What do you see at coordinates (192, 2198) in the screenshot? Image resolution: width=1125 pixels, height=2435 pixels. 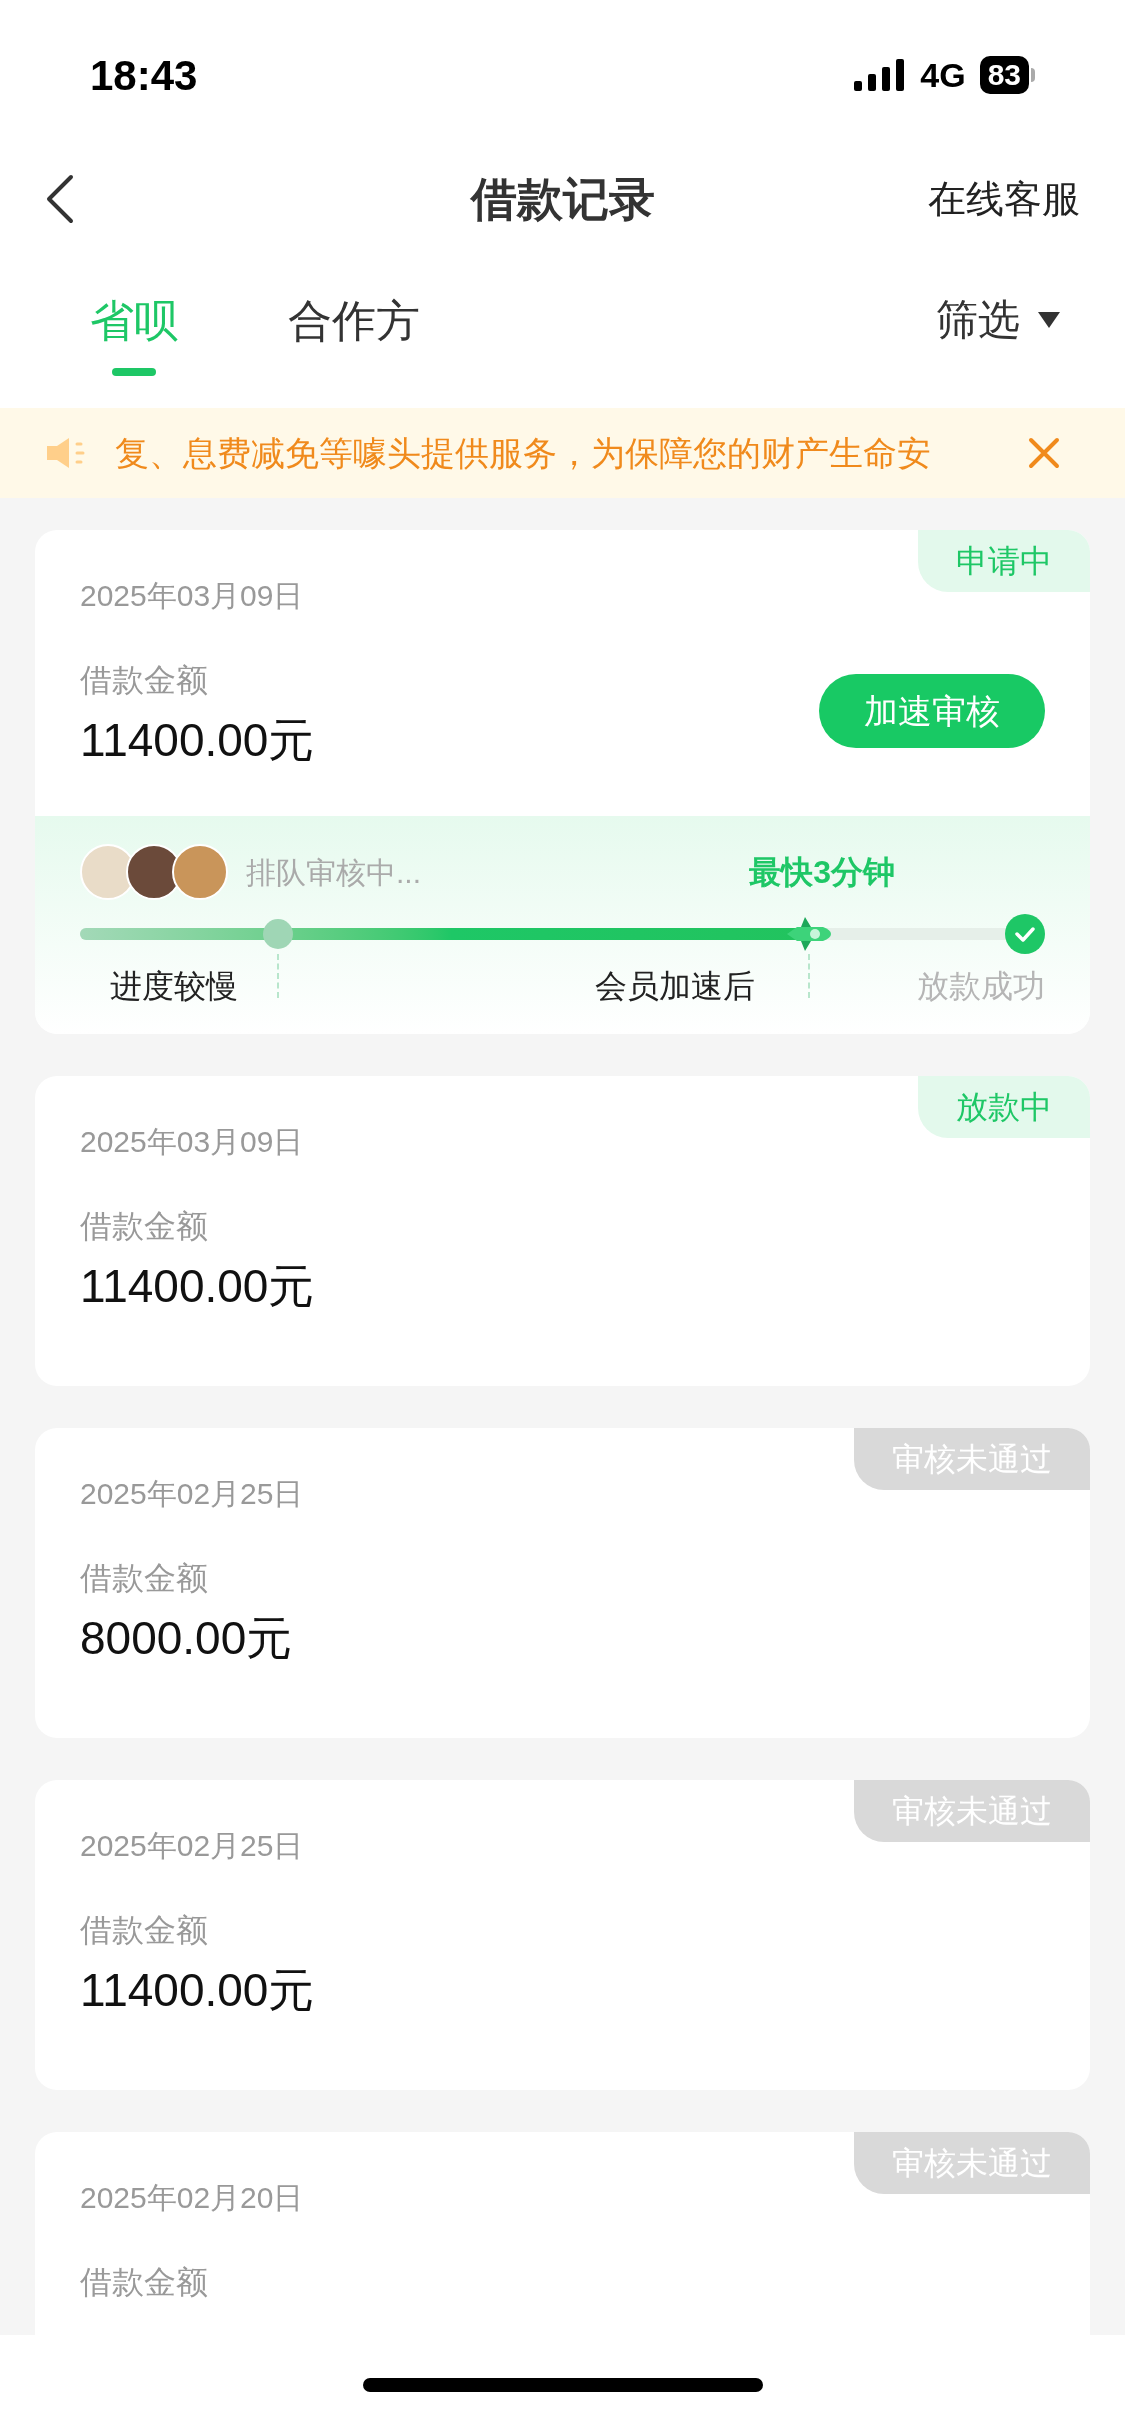 I see `loan-date: 2025年02月20日` at bounding box center [192, 2198].